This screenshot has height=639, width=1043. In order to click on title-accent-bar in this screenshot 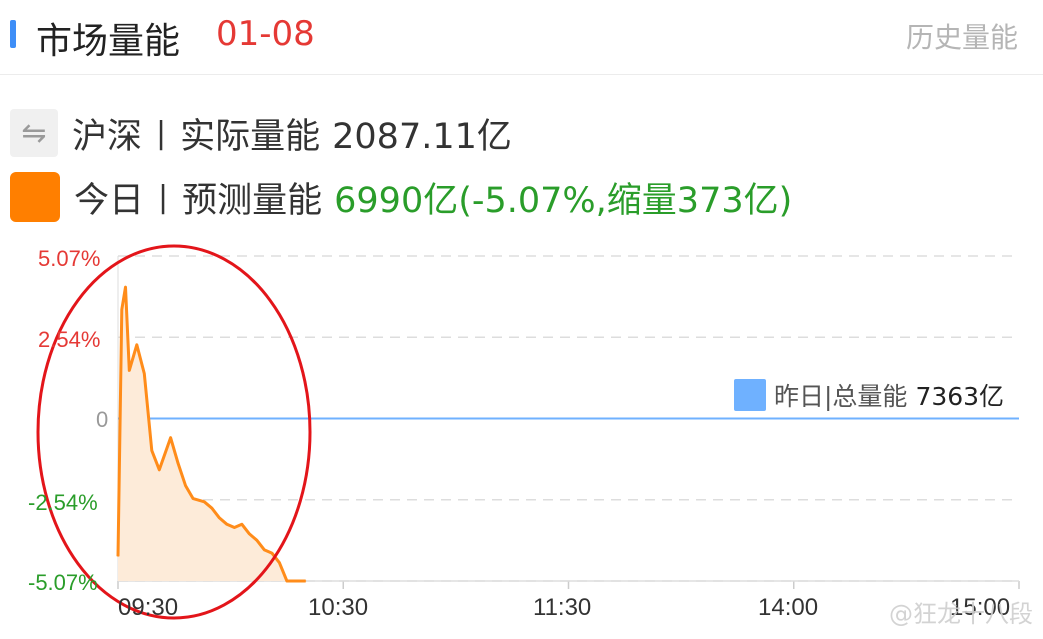, I will do `click(13, 34)`.